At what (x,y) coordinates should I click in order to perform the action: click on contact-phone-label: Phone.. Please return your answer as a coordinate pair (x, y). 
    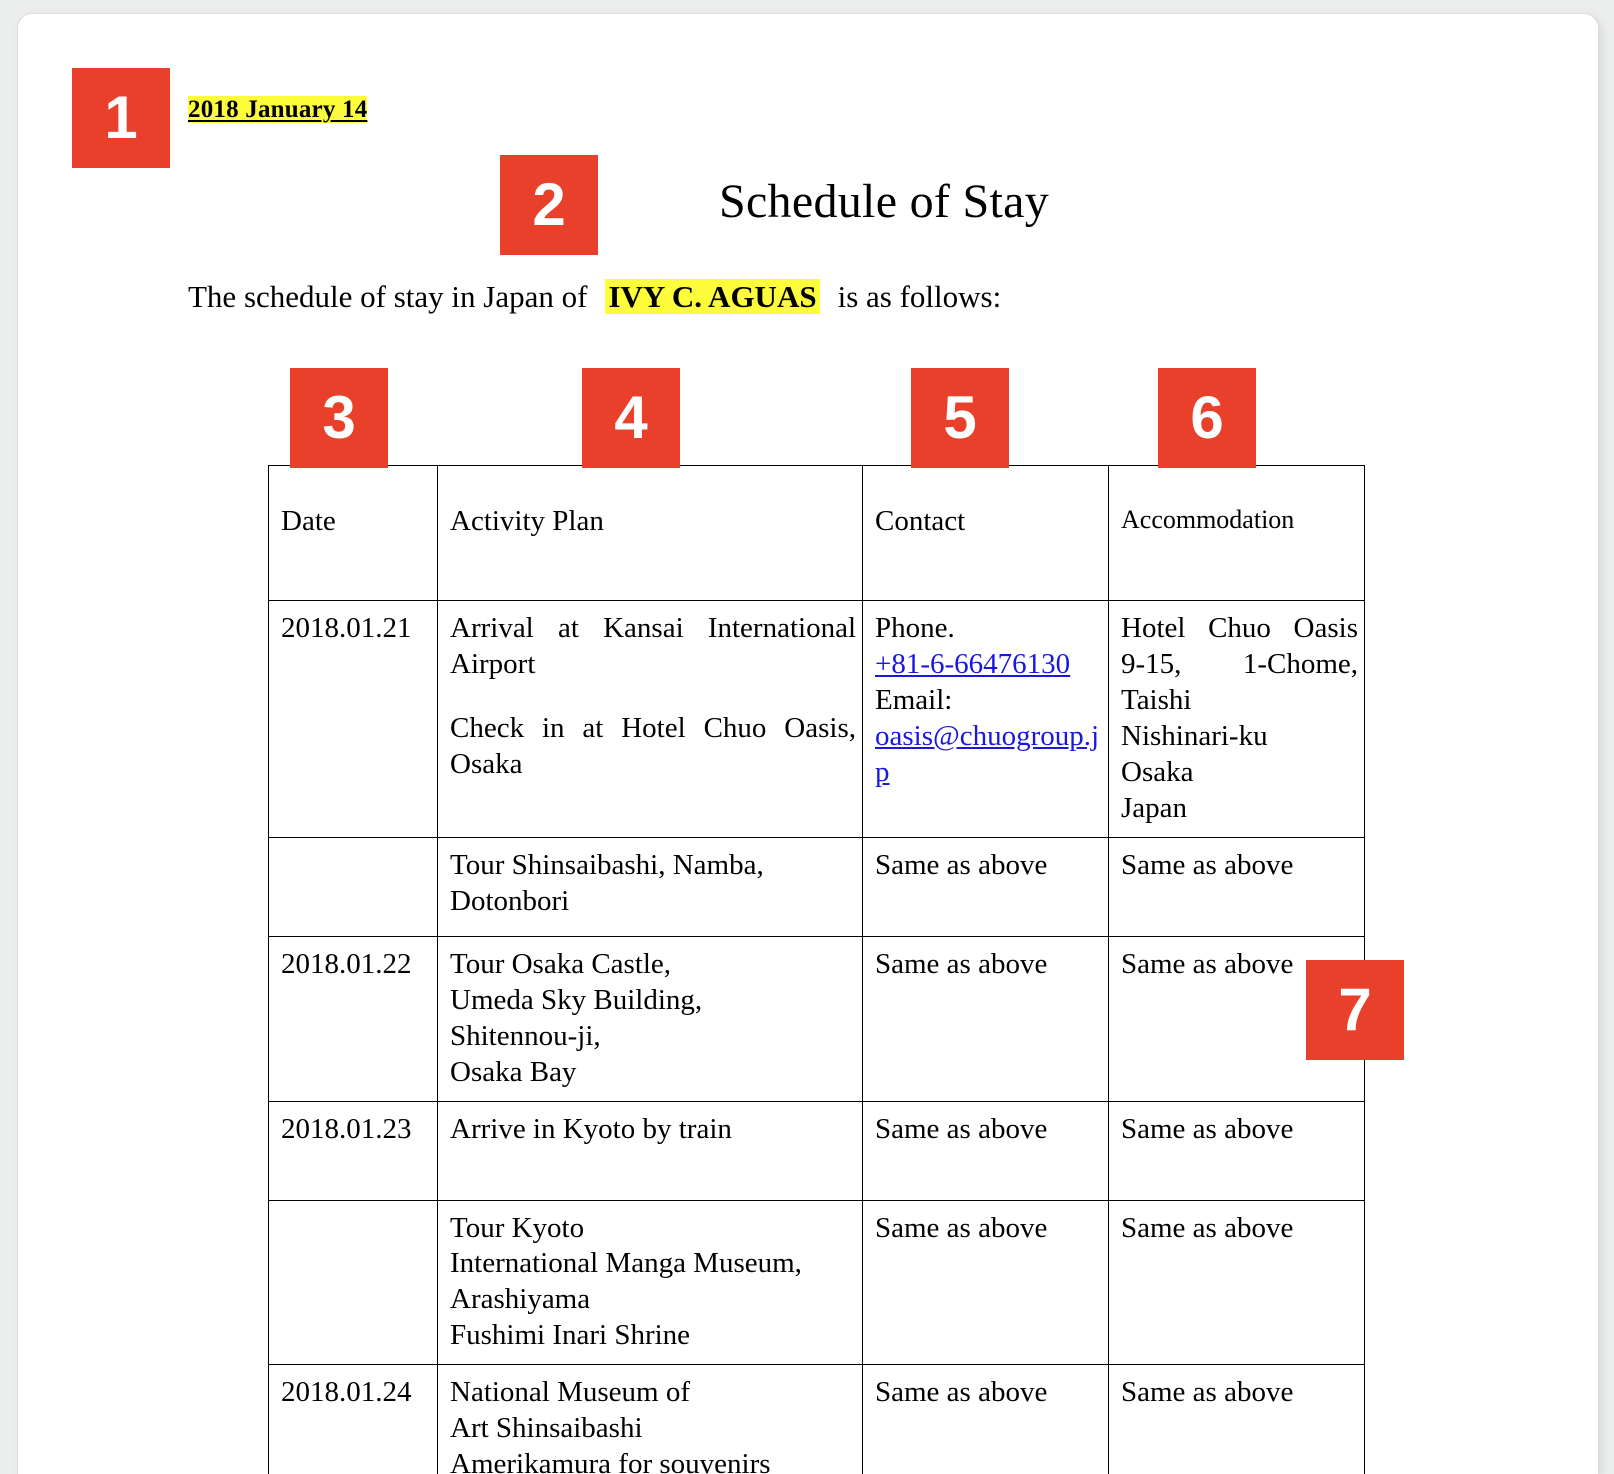
    Looking at the image, I should click on (915, 628).